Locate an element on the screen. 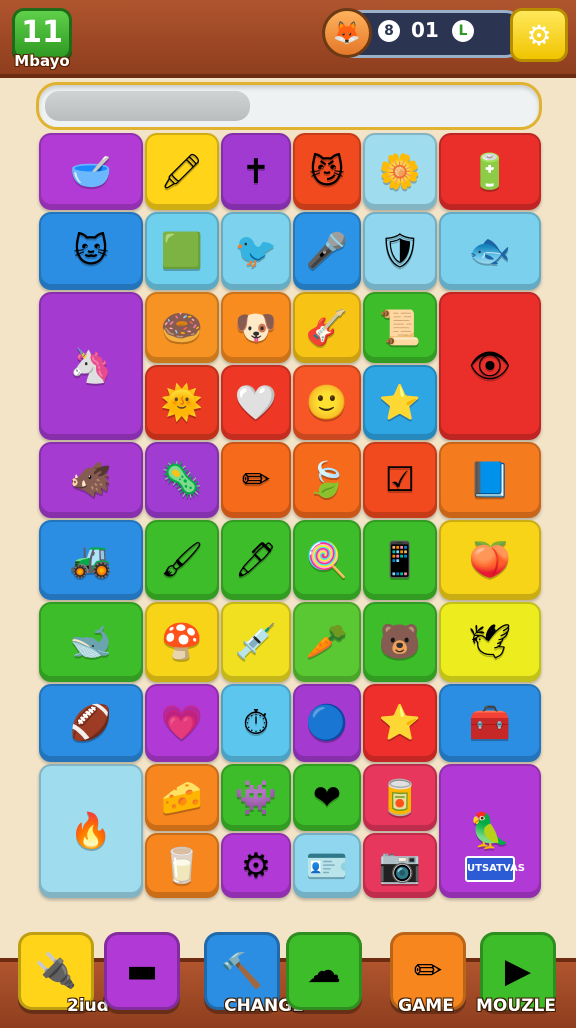 The height and width of the screenshot is (1028, 576). stat-count: 01 is located at coordinates (425, 30).